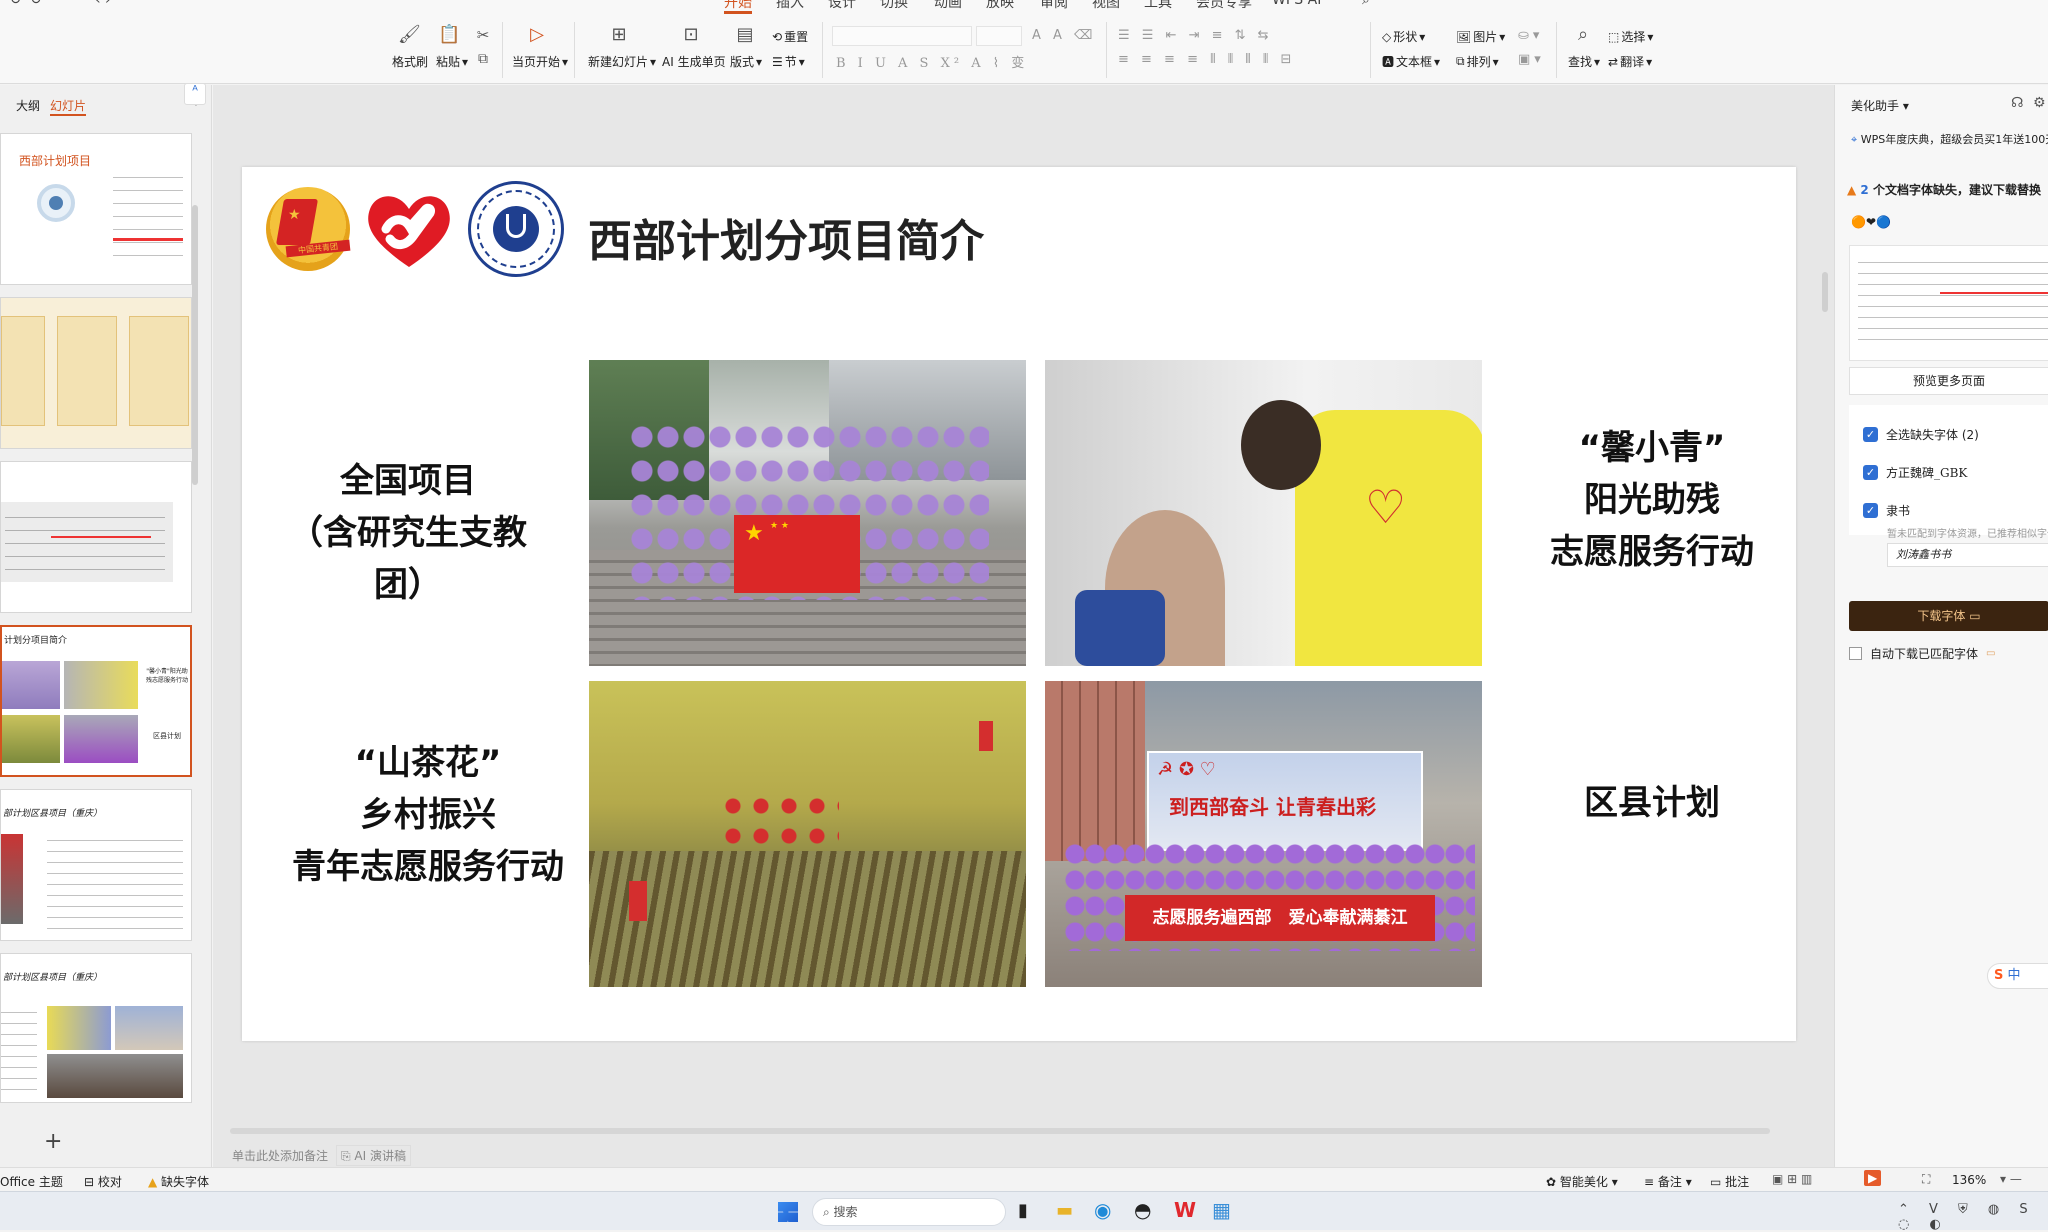 The width and height of the screenshot is (2048, 1232). I want to click on new-slide-button: 新建幻灯片 ▾, so click(622, 61).